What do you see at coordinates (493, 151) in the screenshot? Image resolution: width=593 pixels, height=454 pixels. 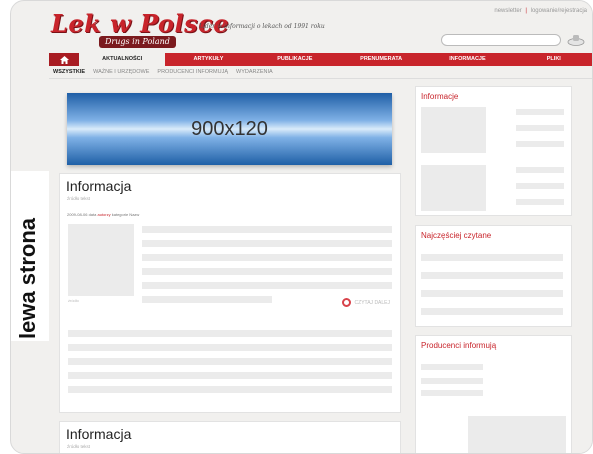 I see `sidebar-informacje: Informacje` at bounding box center [493, 151].